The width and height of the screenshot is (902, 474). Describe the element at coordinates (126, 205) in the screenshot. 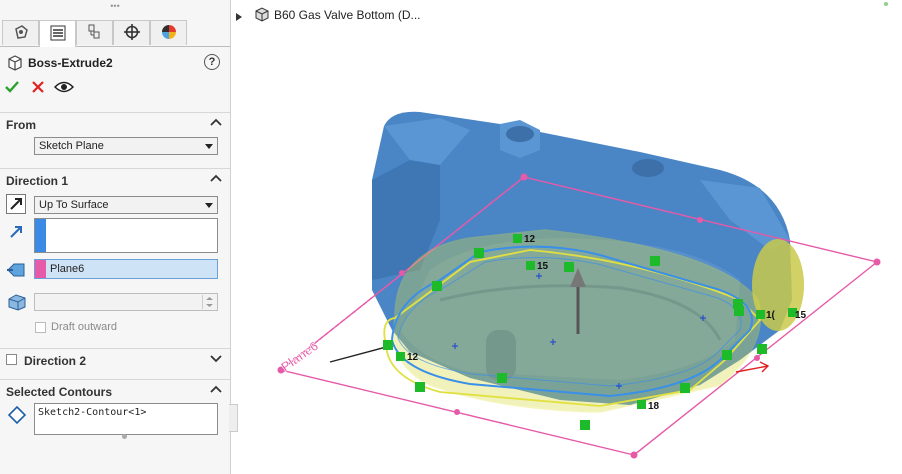

I see `end-condition-select: Up To Surface` at that location.